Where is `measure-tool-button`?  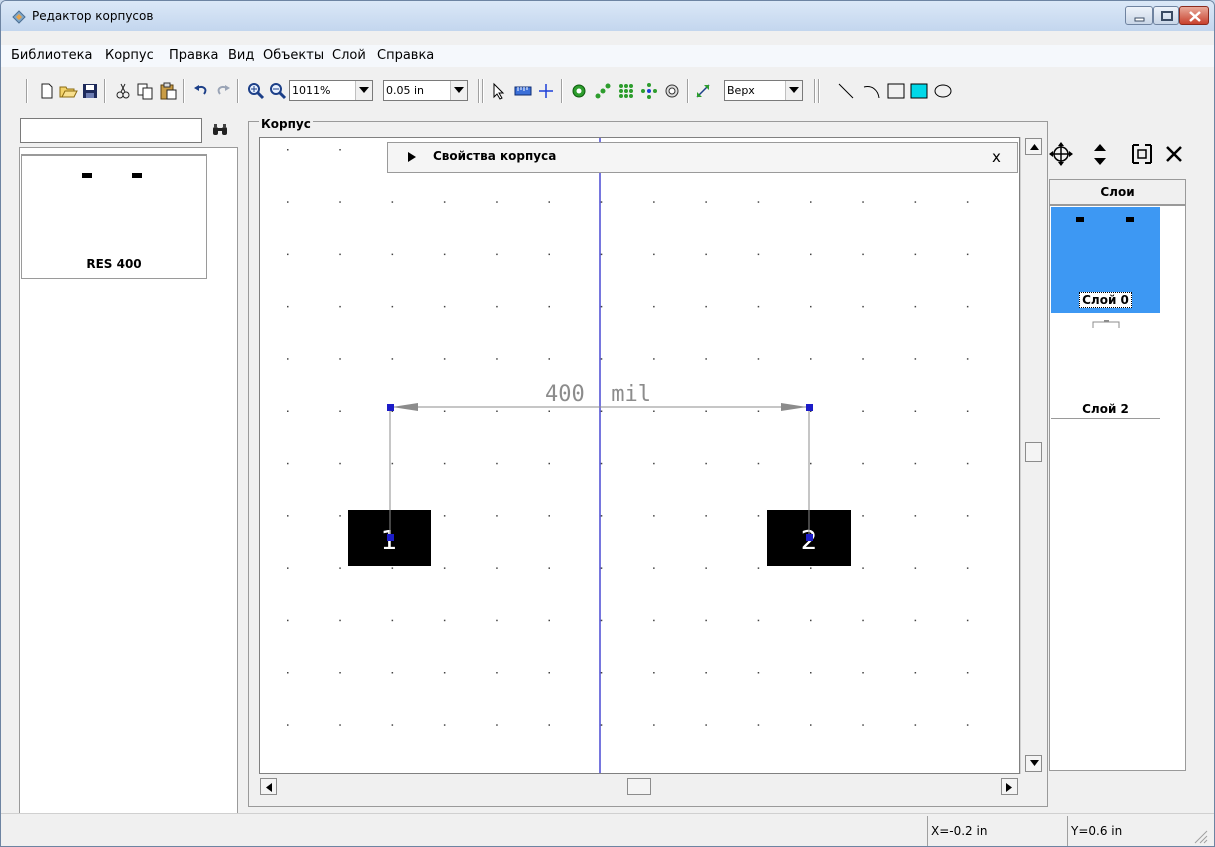
measure-tool-button is located at coordinates (523, 91).